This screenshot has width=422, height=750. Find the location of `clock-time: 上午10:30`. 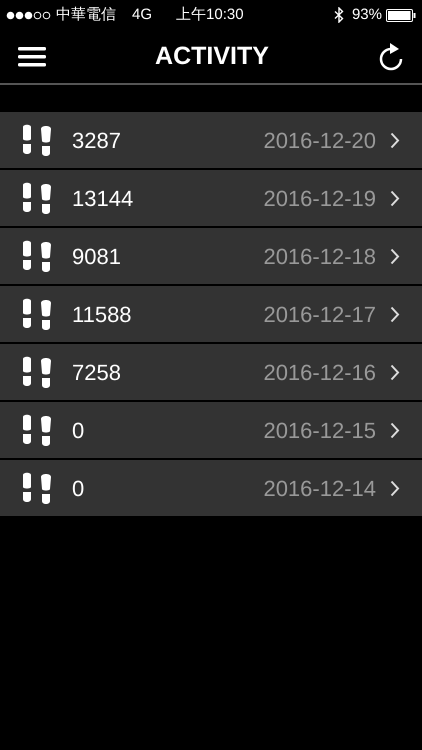

clock-time: 上午10:30 is located at coordinates (210, 14).